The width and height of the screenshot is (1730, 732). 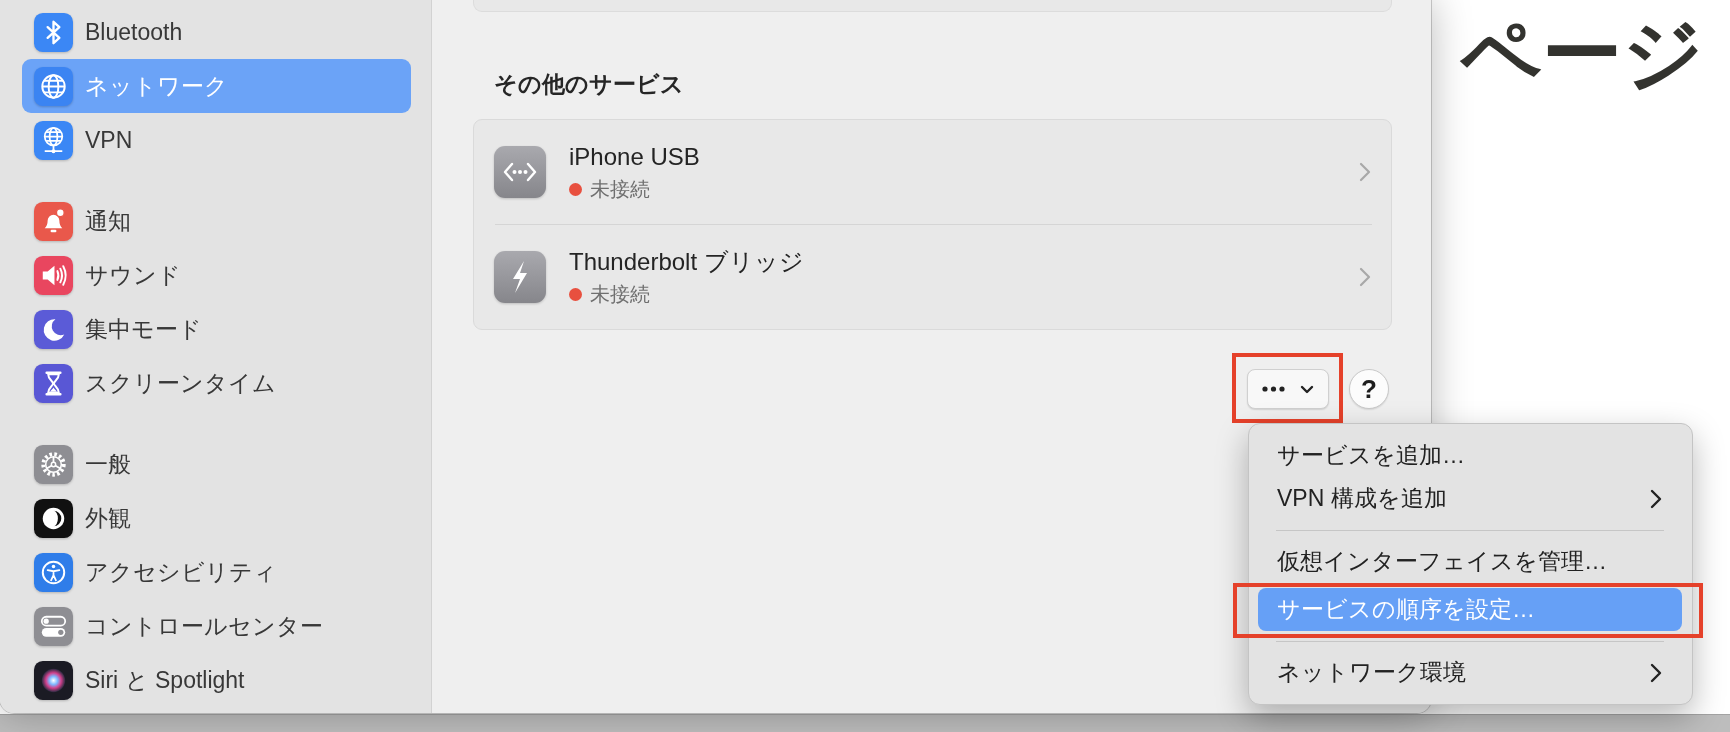 I want to click on sidebar-item: 一般, so click(x=216, y=464).